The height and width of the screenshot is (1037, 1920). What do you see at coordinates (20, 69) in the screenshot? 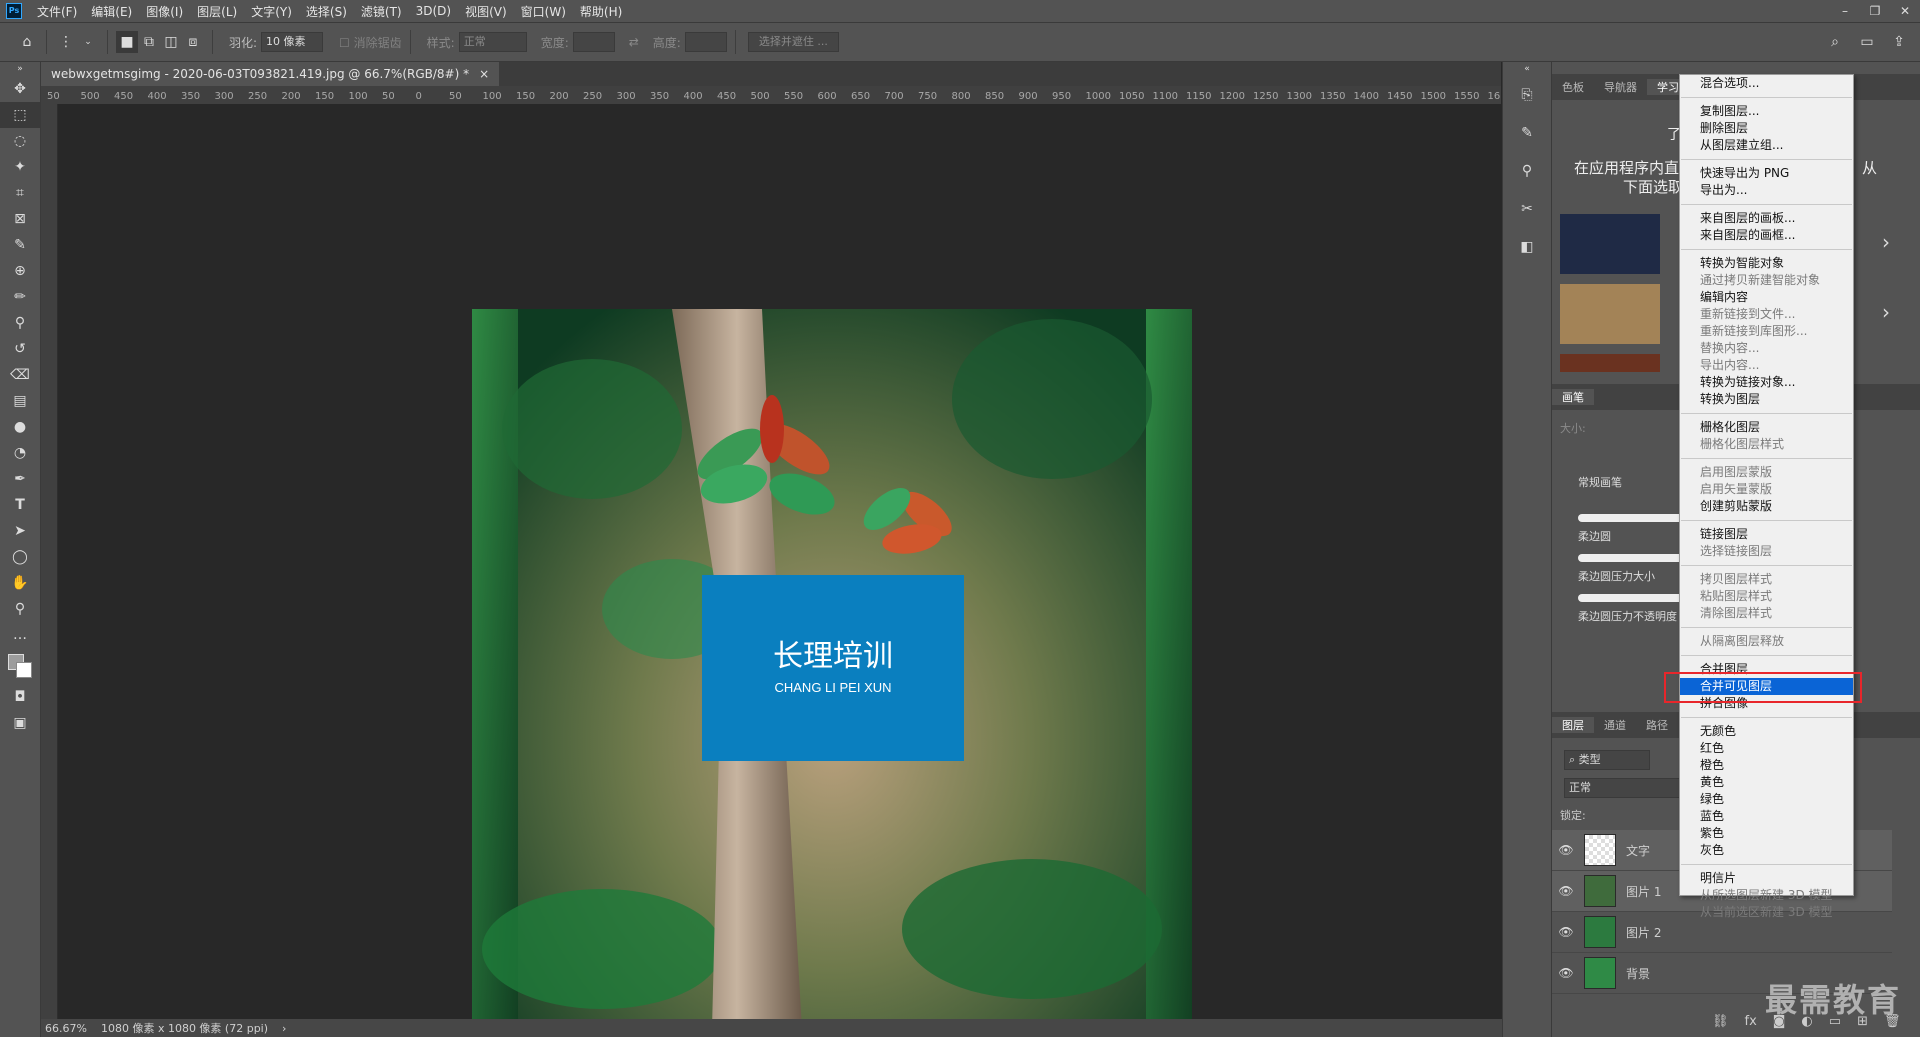
I see `collapse-icon: »` at bounding box center [20, 69].